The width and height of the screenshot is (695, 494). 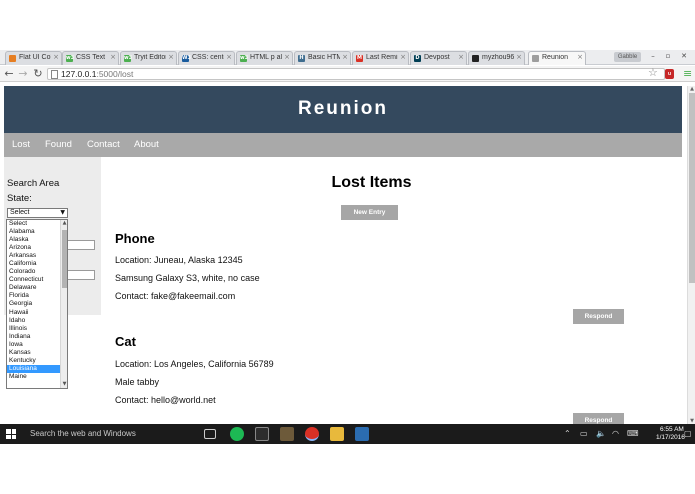 I want to click on tab-1: w3 CSS Text ×, so click(x=90, y=58).